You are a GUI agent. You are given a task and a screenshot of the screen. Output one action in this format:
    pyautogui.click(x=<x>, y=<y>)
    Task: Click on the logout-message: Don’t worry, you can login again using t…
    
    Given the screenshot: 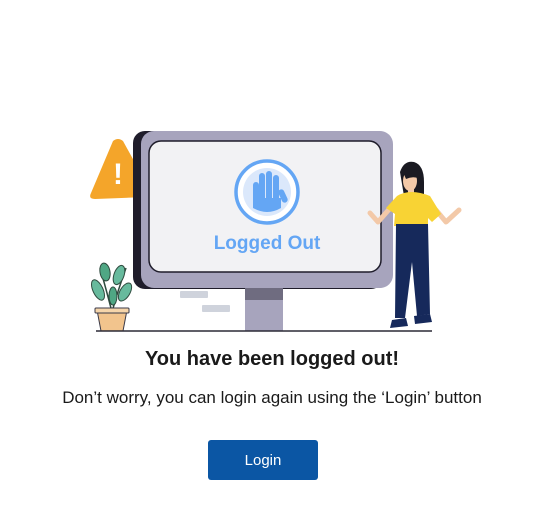 What is the action you would take?
    pyautogui.click(x=272, y=397)
    